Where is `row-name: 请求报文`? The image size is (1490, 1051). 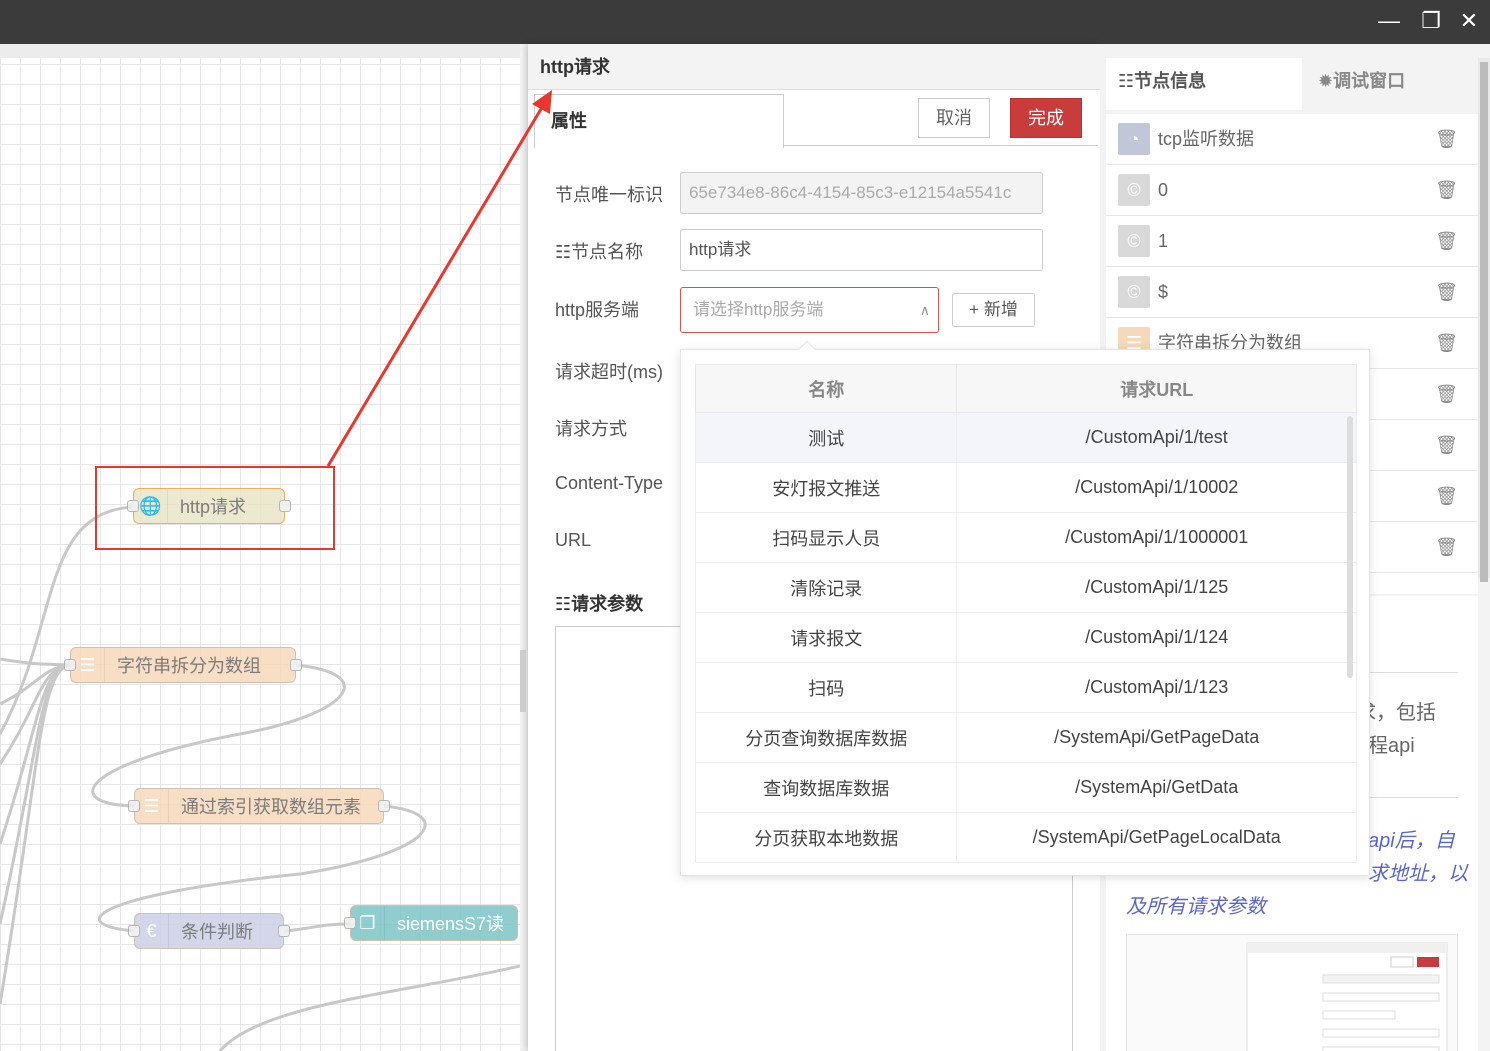 row-name: 请求报文 is located at coordinates (826, 637).